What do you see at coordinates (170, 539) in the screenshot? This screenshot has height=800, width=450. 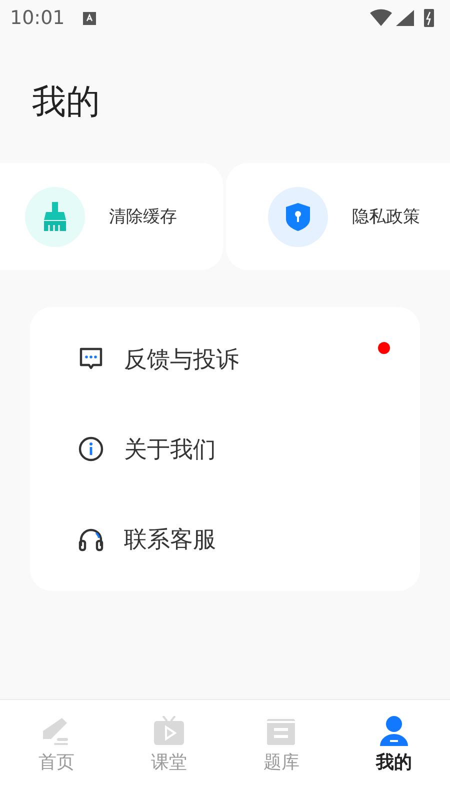 I see `menu-item: 联系客服` at bounding box center [170, 539].